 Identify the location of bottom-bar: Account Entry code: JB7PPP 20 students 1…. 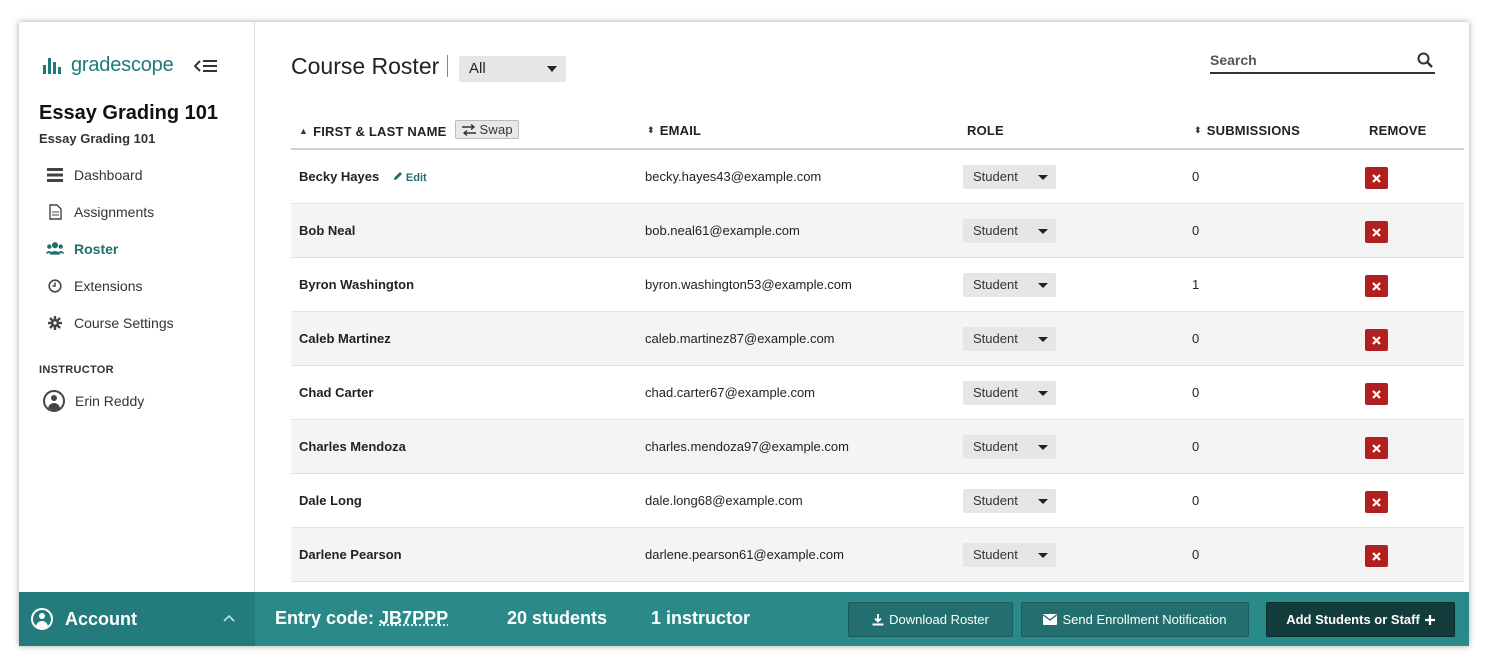
(744, 619).